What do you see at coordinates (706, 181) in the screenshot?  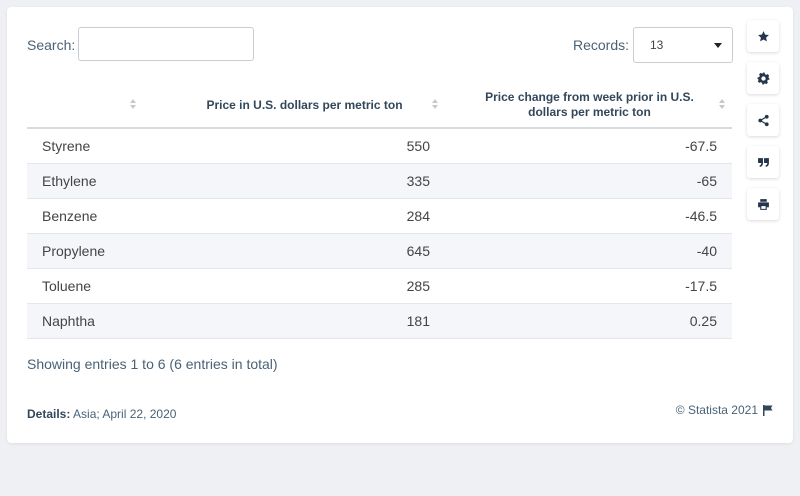 I see `cell-change: -65` at bounding box center [706, 181].